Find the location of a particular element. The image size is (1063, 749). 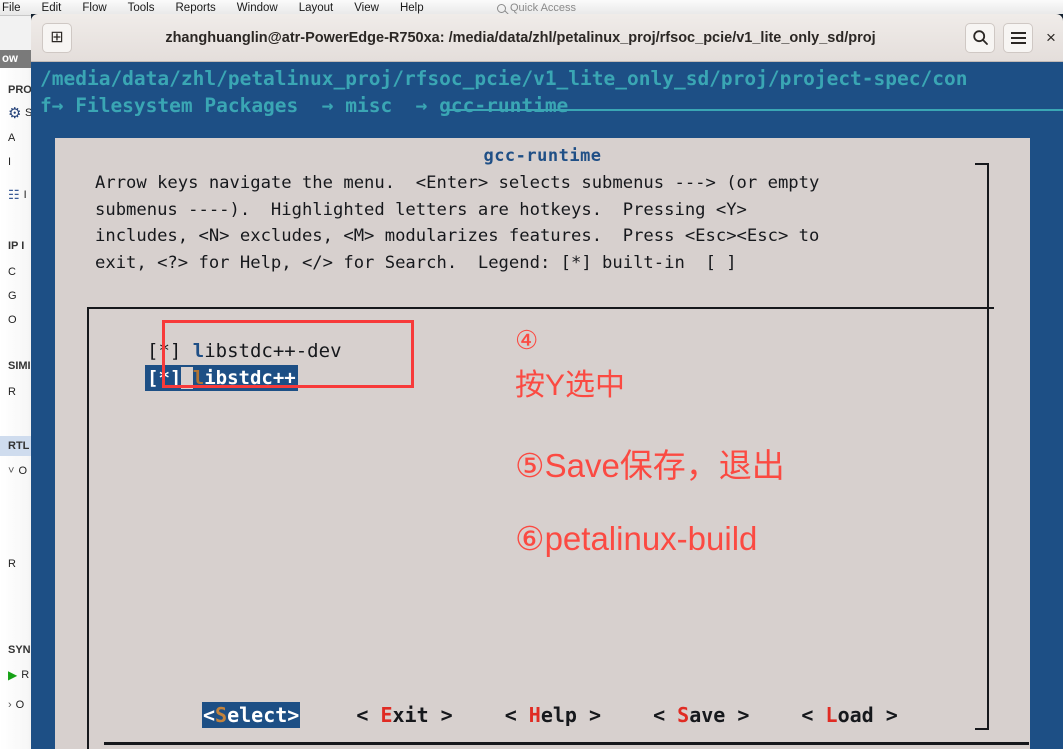

terminal-close-button: × is located at coordinates (1051, 38).